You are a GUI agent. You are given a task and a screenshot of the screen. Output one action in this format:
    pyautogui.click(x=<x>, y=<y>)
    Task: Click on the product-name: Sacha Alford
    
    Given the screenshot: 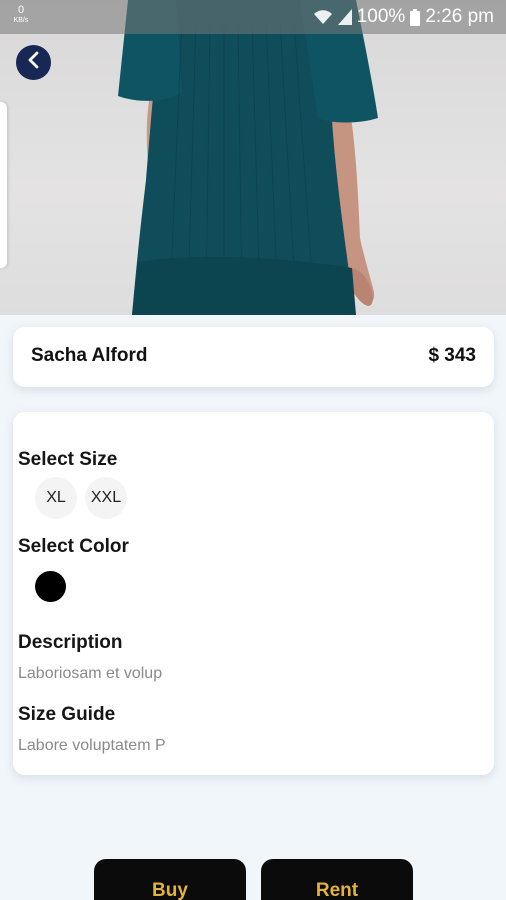 What is the action you would take?
    pyautogui.click(x=89, y=355)
    